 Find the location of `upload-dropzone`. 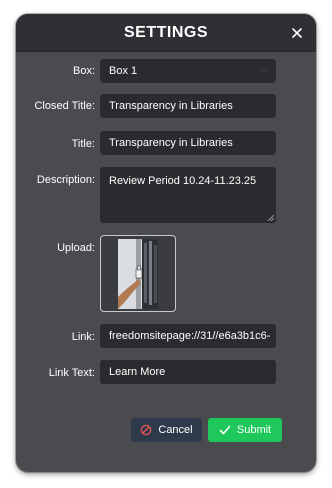

upload-dropzone is located at coordinates (138, 273).